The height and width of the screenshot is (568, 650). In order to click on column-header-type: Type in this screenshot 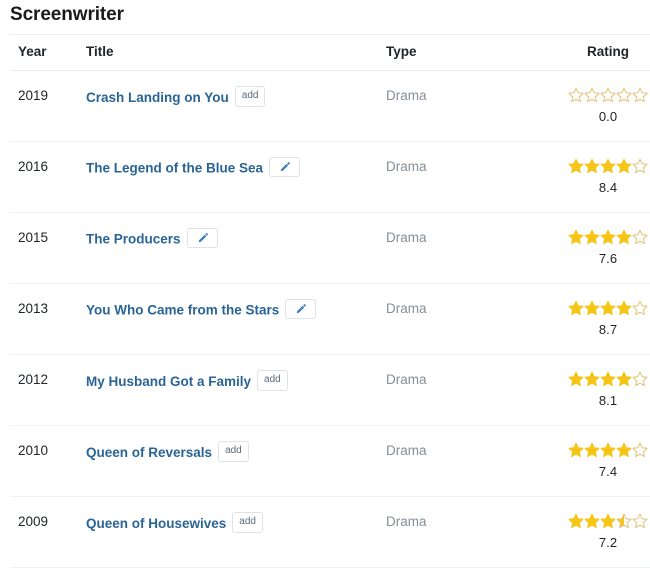, I will do `click(471, 52)`.